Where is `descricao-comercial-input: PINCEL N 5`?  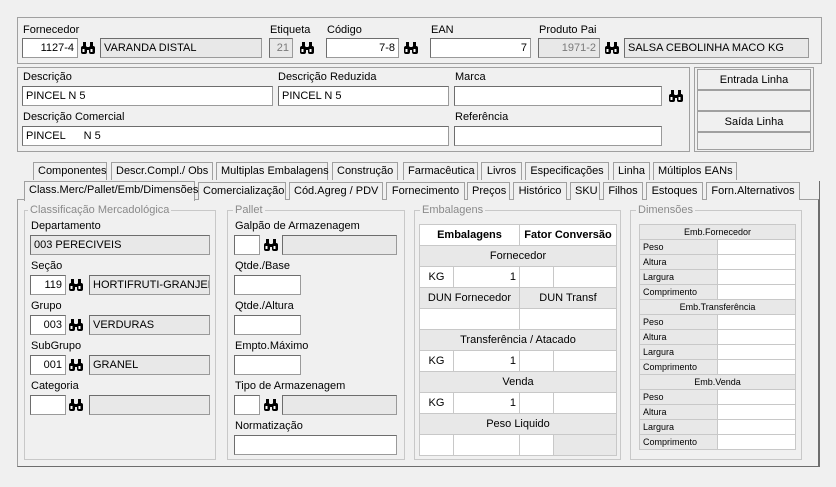 descricao-comercial-input: PINCEL N 5 is located at coordinates (235, 136).